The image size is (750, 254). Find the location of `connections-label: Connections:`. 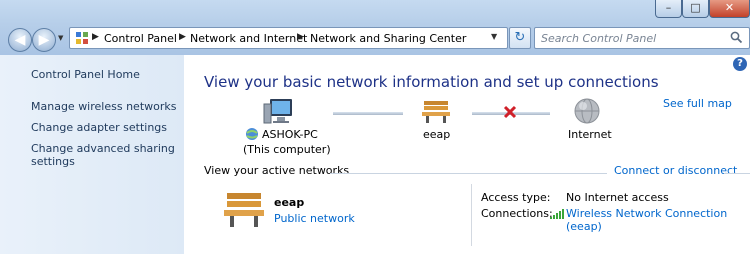

connections-label: Connections: is located at coordinates (517, 213).